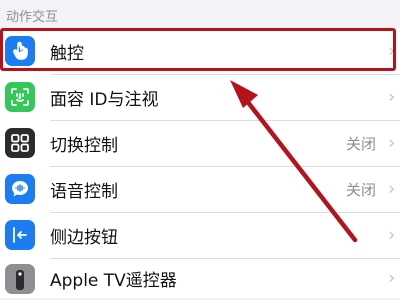 The height and width of the screenshot is (300, 400). Describe the element at coordinates (32, 17) in the screenshot. I see `section-header: 动作交互` at that location.